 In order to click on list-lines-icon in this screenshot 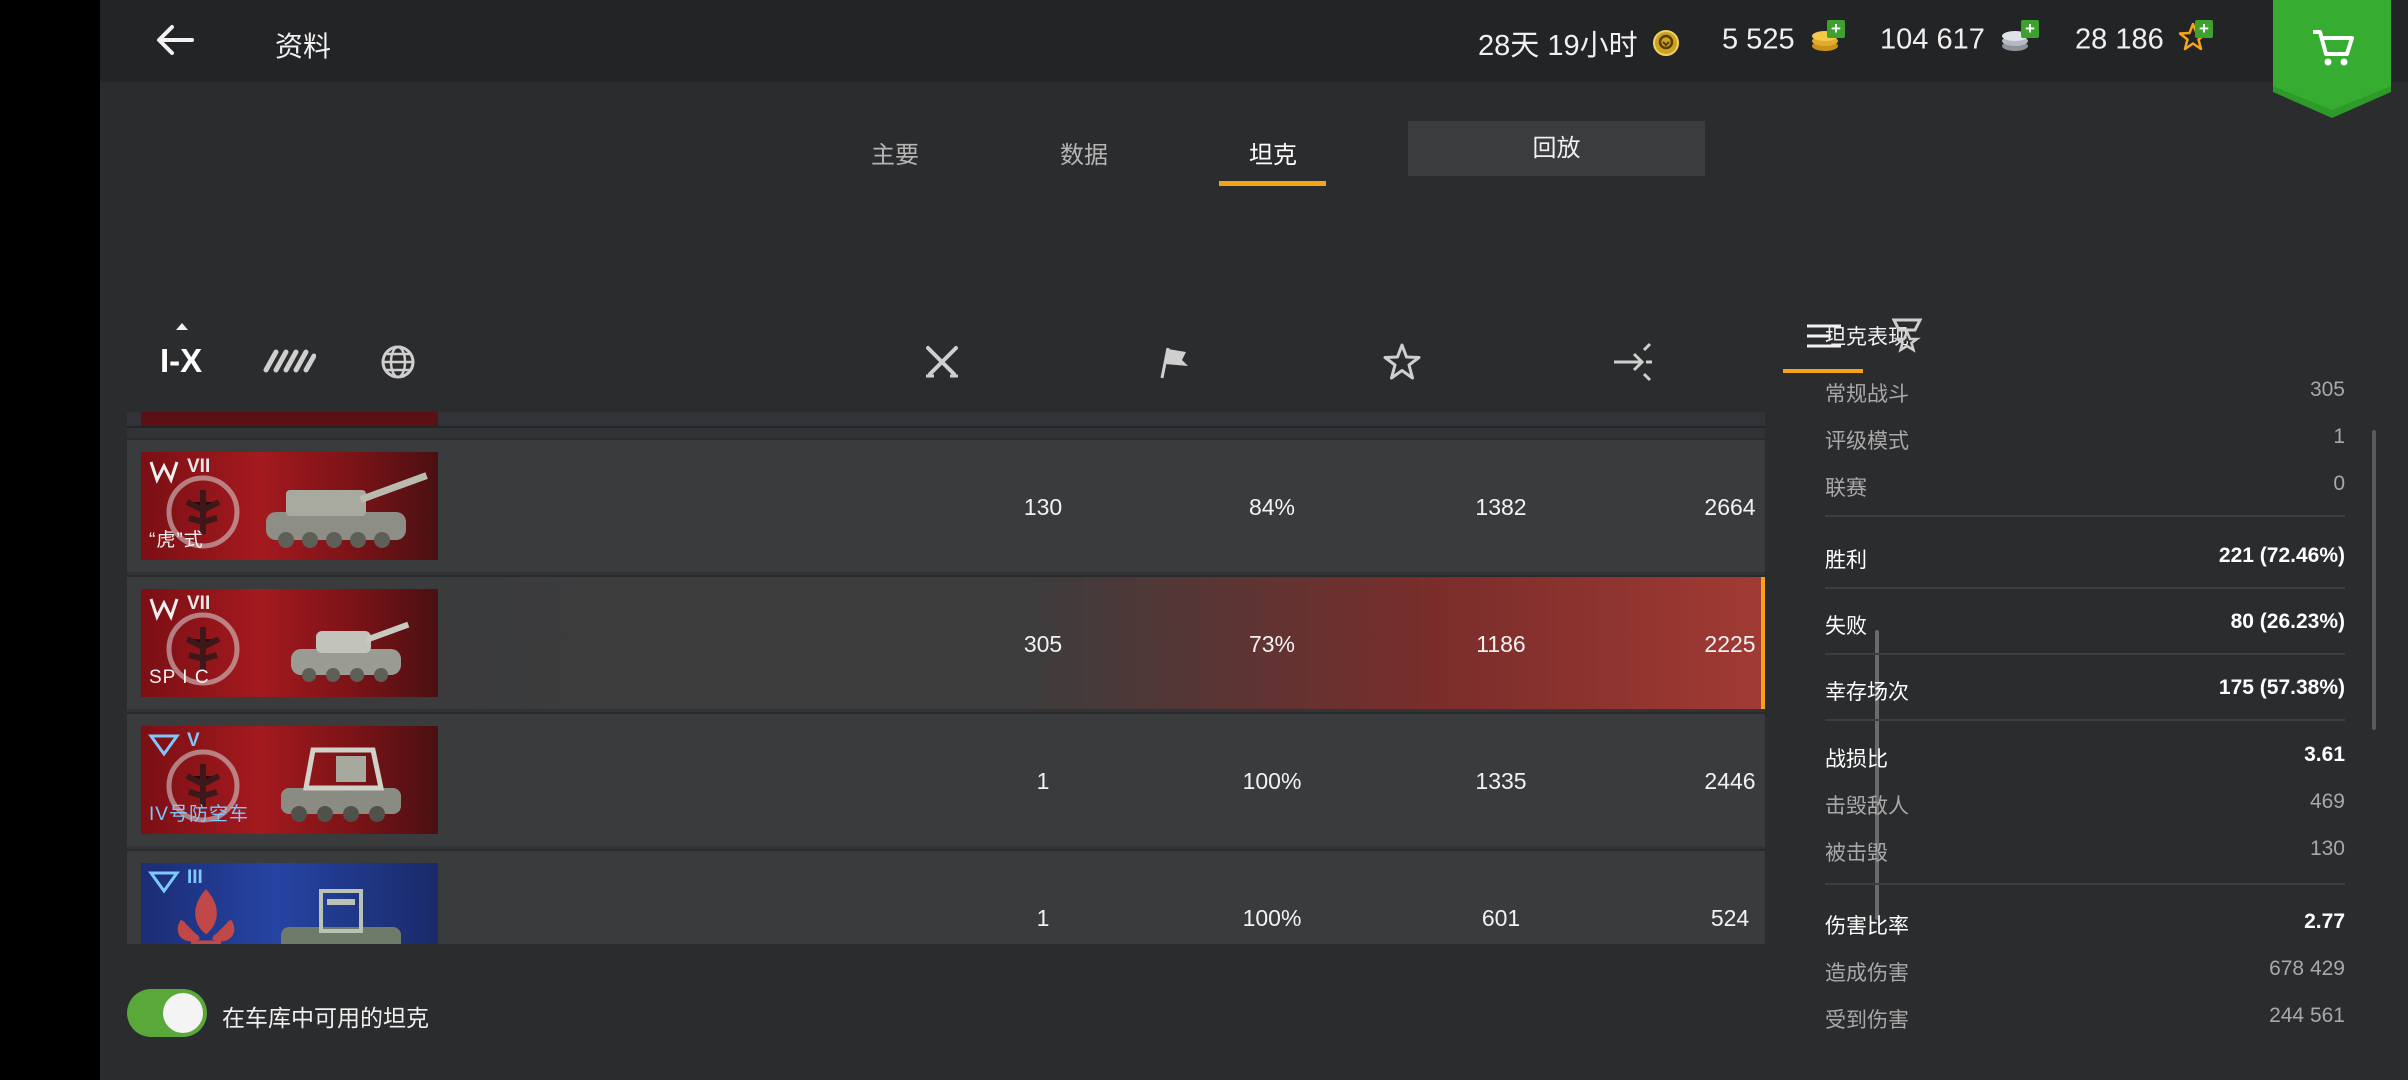, I will do `click(1825, 342)`.